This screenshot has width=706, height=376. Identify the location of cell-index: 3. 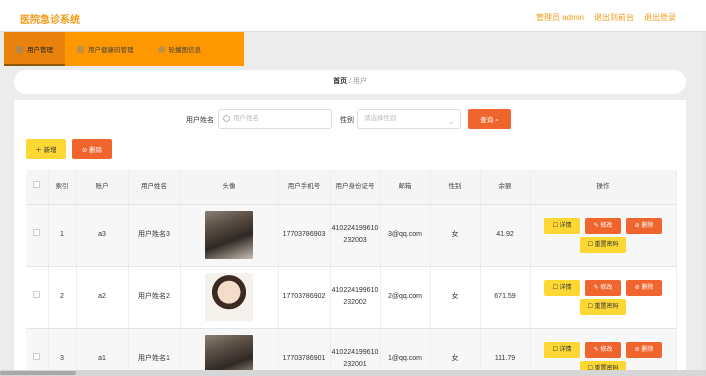
(62, 352).